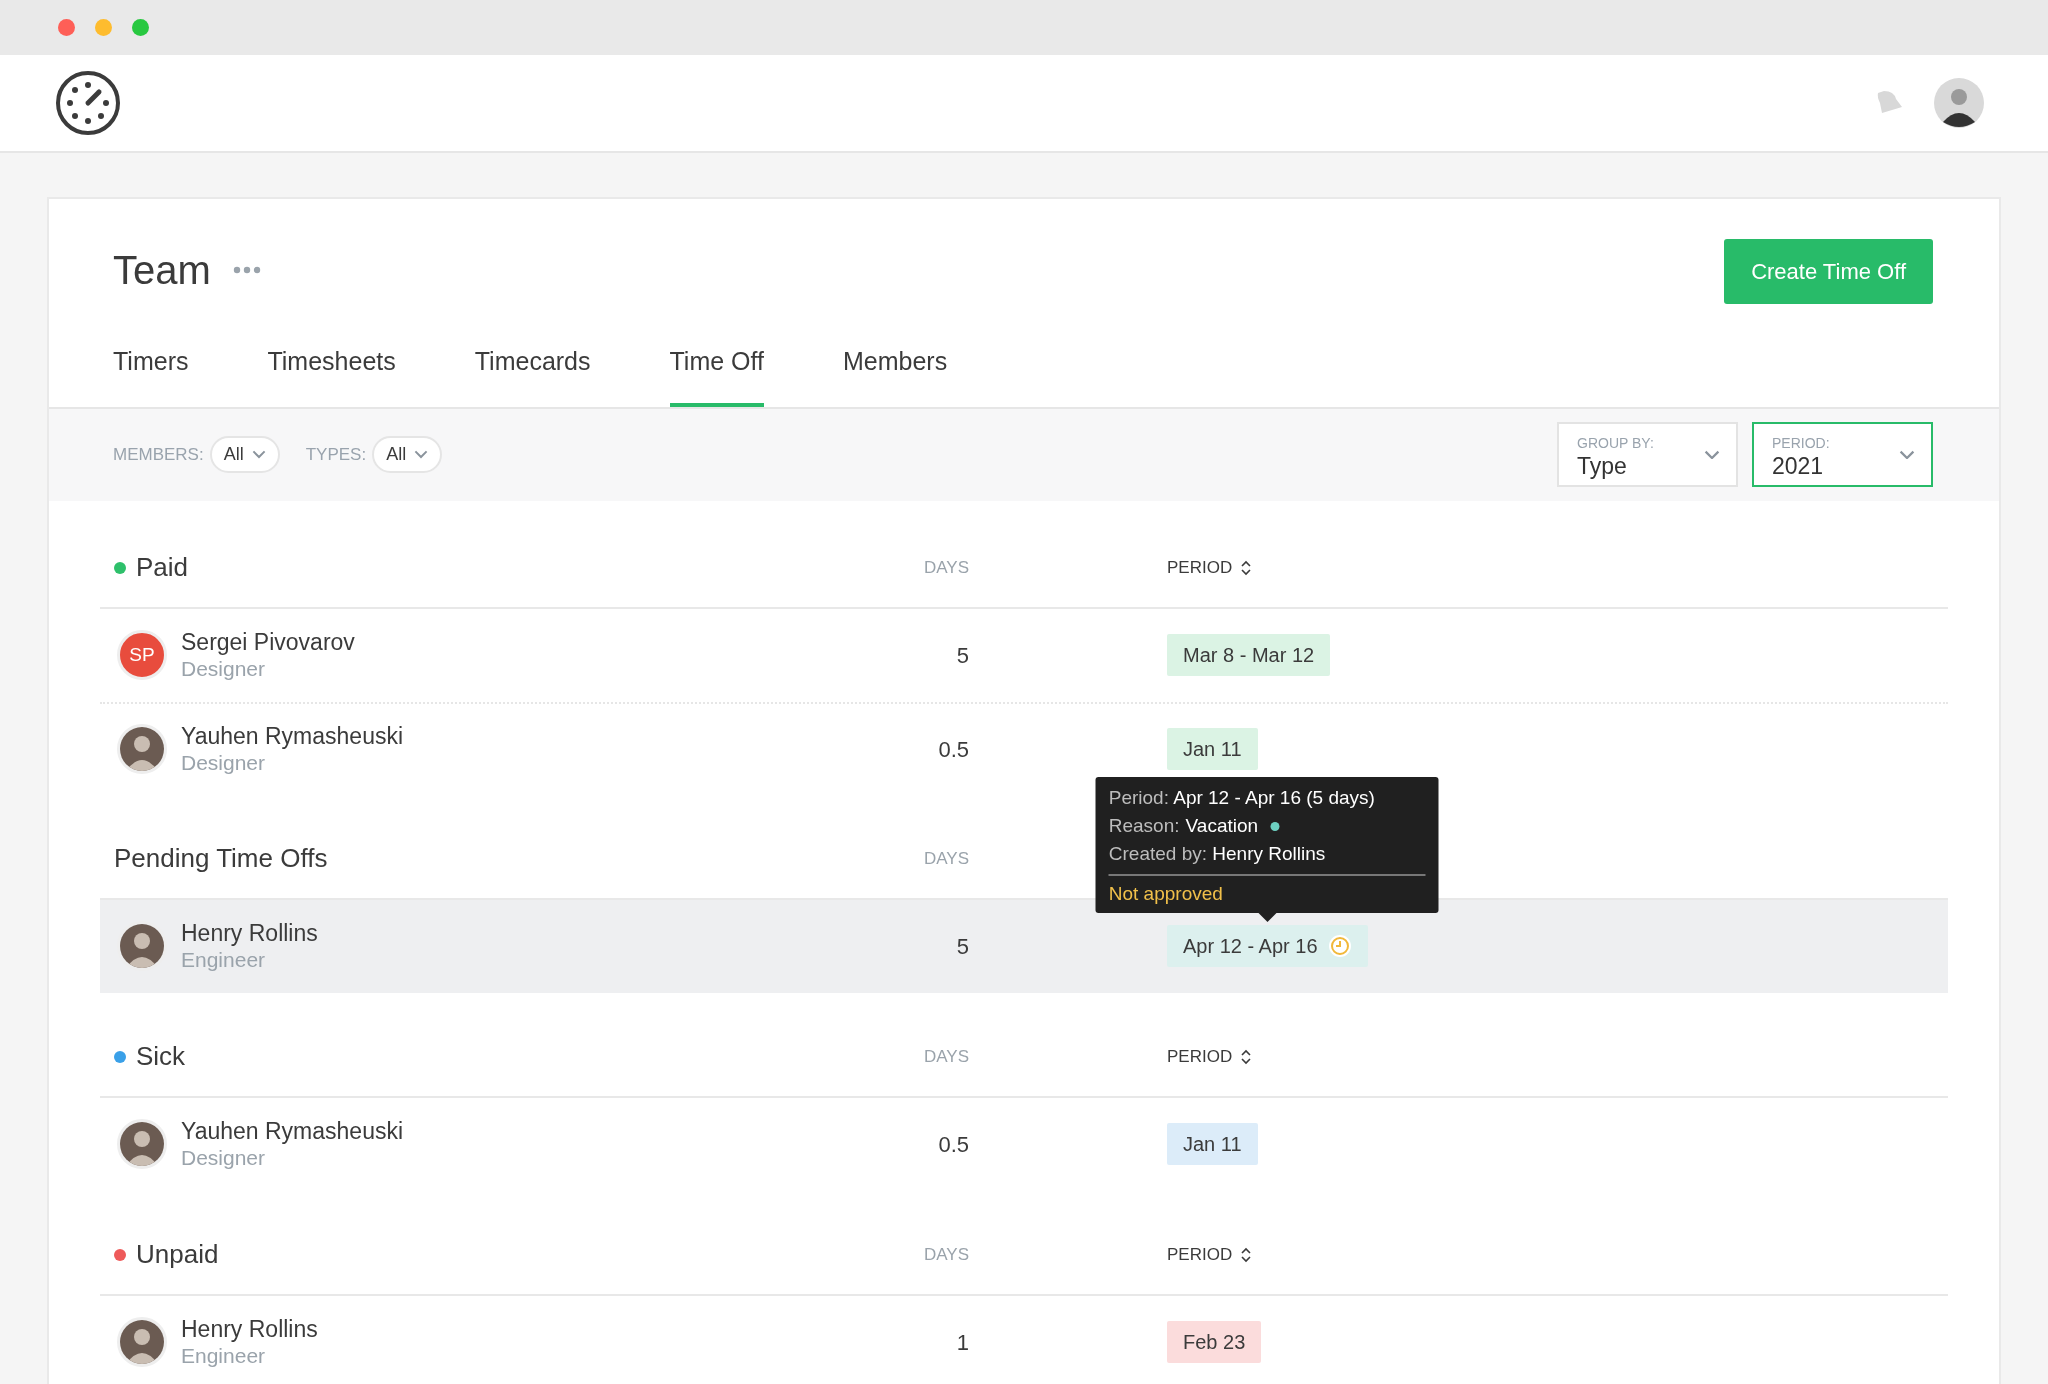 This screenshot has height=1384, width=2048. What do you see at coordinates (1647, 454) in the screenshot?
I see `select-field: GROUP BY: Type` at bounding box center [1647, 454].